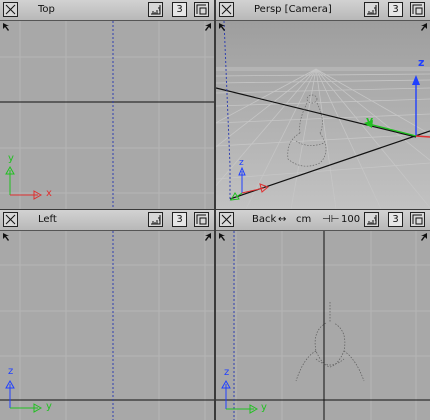 Image resolution: width=430 pixels, height=420 pixels. Describe the element at coordinates (107, 220) in the screenshot. I see `viewport-header: Left 3` at that location.